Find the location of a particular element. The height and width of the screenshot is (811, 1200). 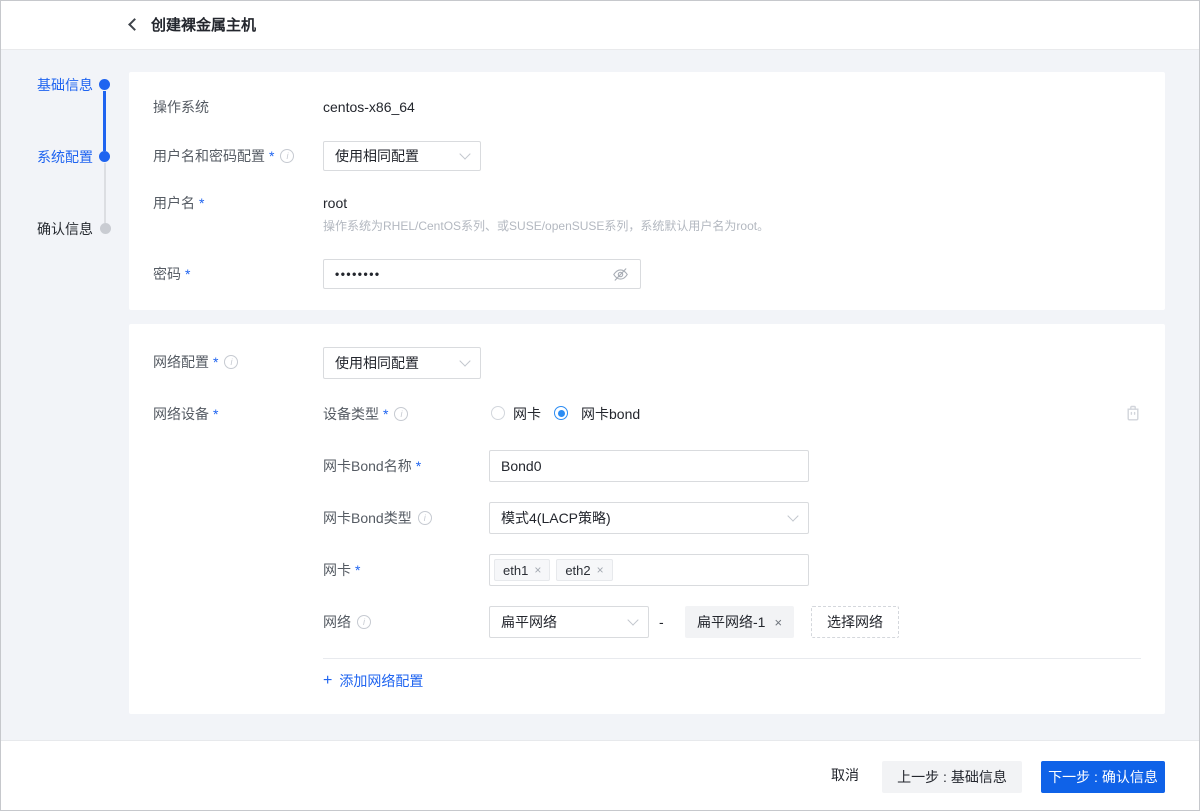

page-header: 创建裸金属主机 is located at coordinates (600, 25).